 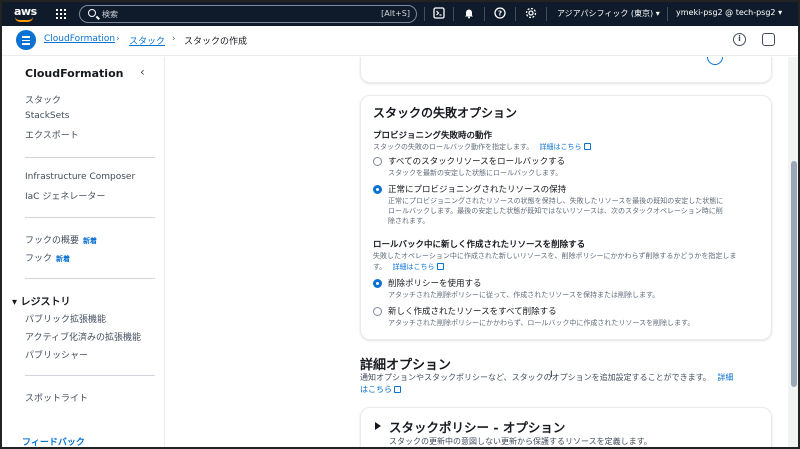 What do you see at coordinates (520, 441) in the screenshot?
I see `stack-policy-description: スタックの更新中の意図しない更新から保護するリソースを定義します。` at bounding box center [520, 441].